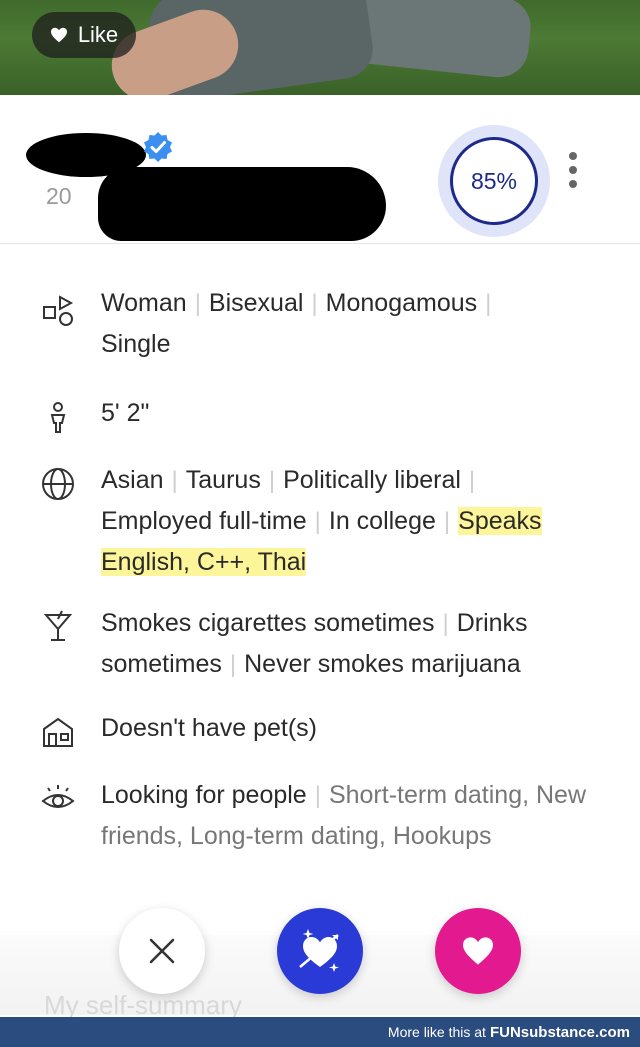 Image resolution: width=640 pixels, height=1047 pixels. Describe the element at coordinates (372, 480) in the screenshot. I see `detail-item: Politically liberal` at that location.